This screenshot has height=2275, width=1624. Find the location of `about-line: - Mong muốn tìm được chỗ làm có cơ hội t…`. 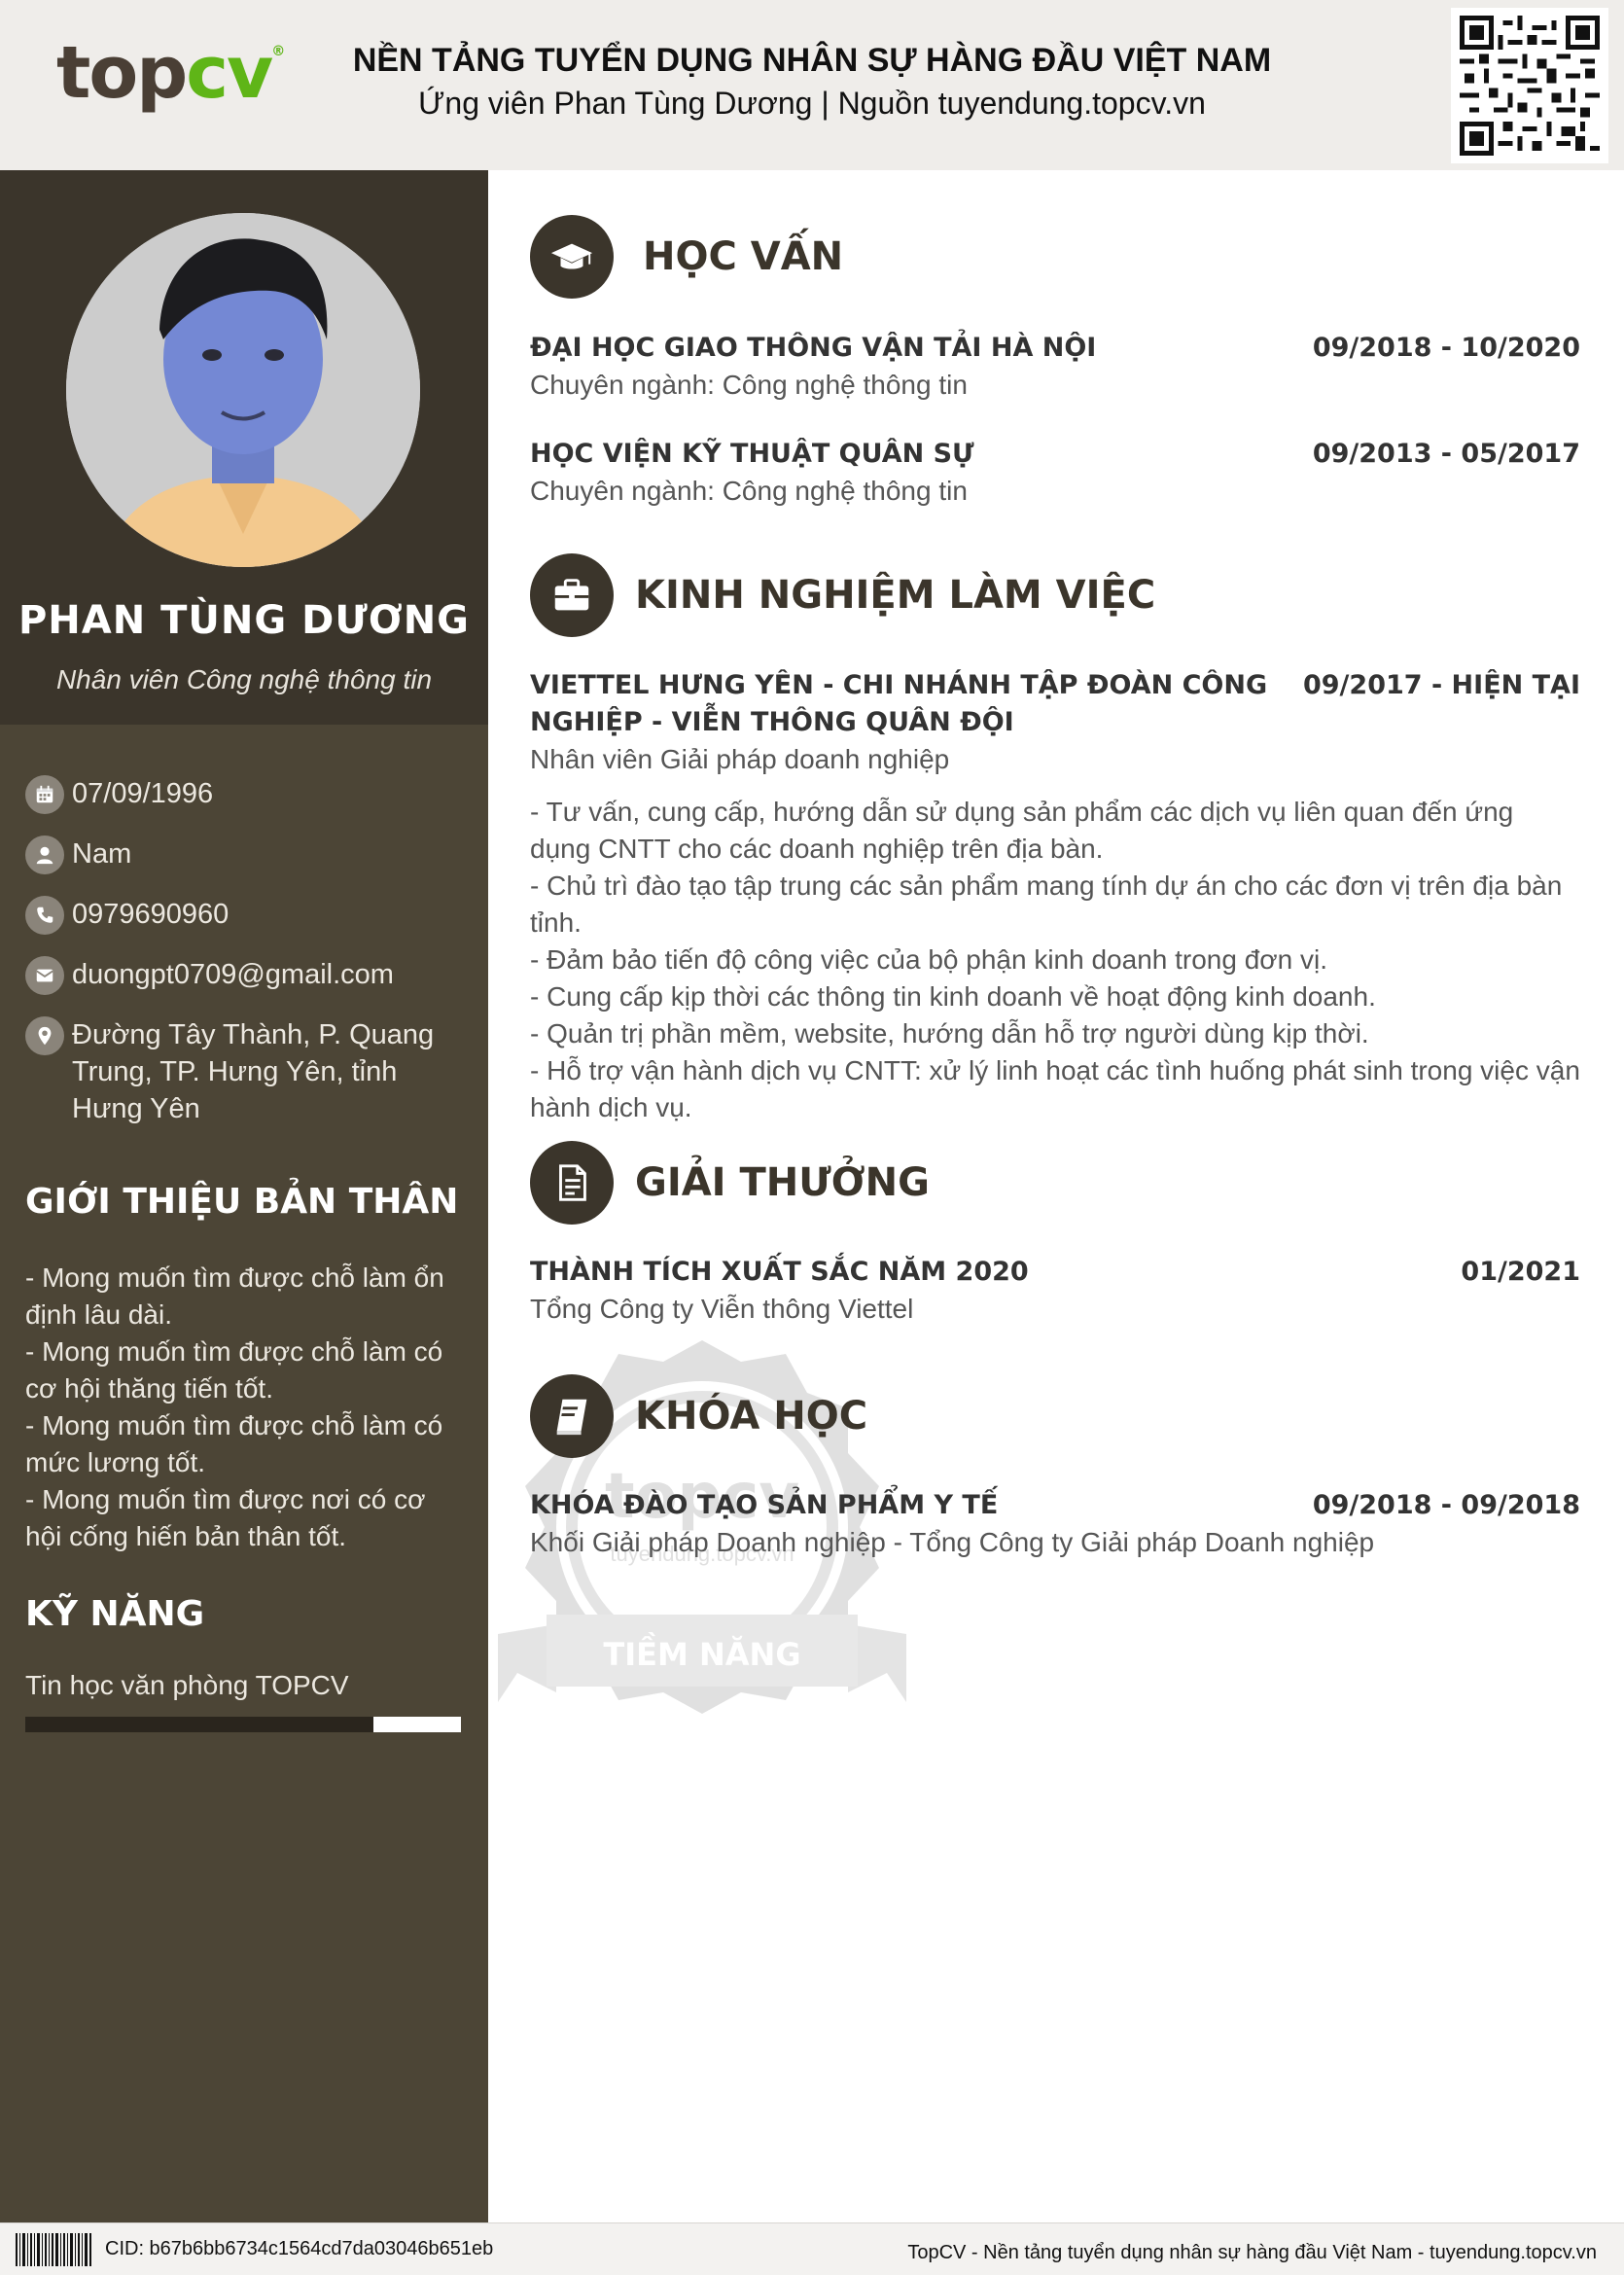

about-line: - Mong muốn tìm được chỗ làm có cơ hội t… is located at coordinates (234, 1370).